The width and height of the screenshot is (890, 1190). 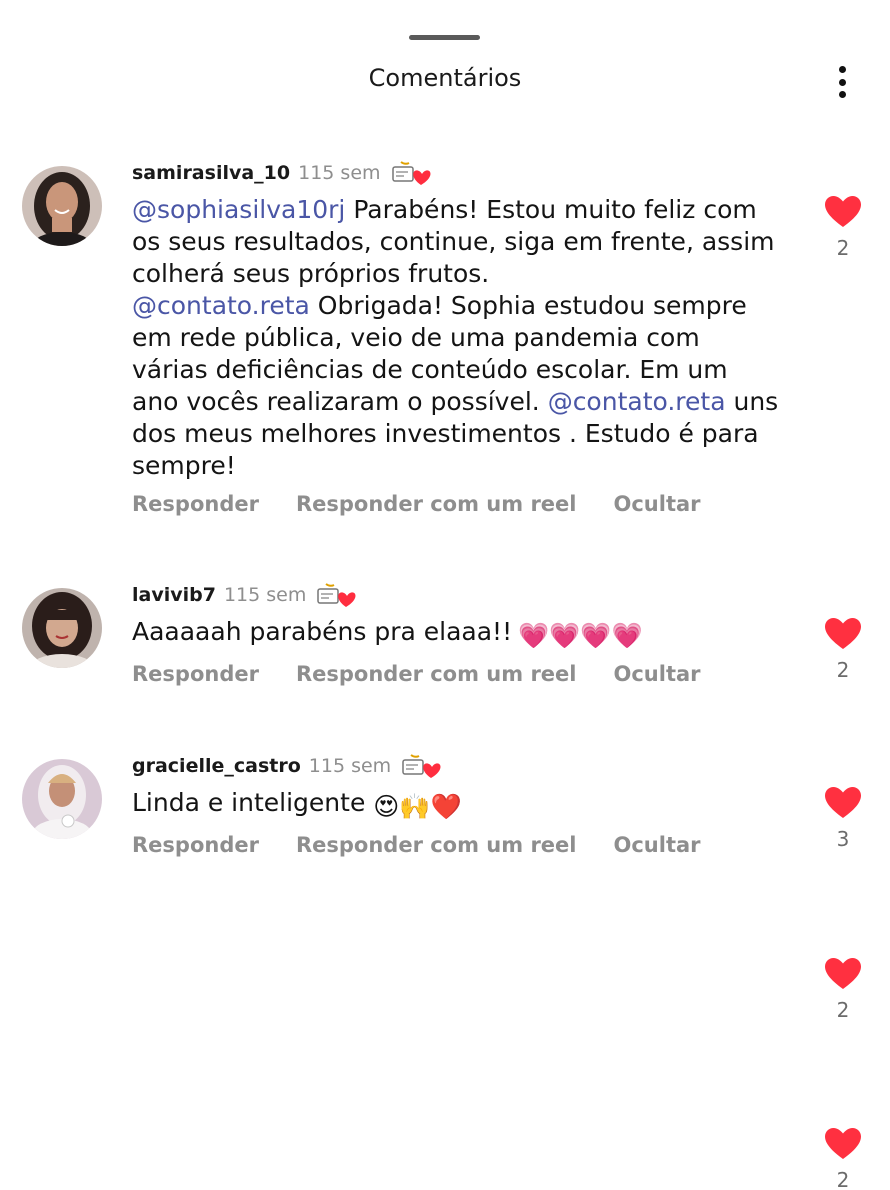 I want to click on username: gracielle_castro, so click(x=216, y=766).